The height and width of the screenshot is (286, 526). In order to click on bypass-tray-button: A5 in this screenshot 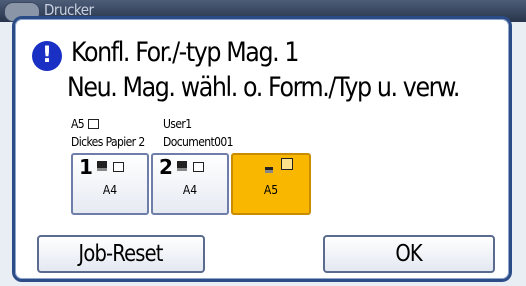, I will do `click(271, 184)`.